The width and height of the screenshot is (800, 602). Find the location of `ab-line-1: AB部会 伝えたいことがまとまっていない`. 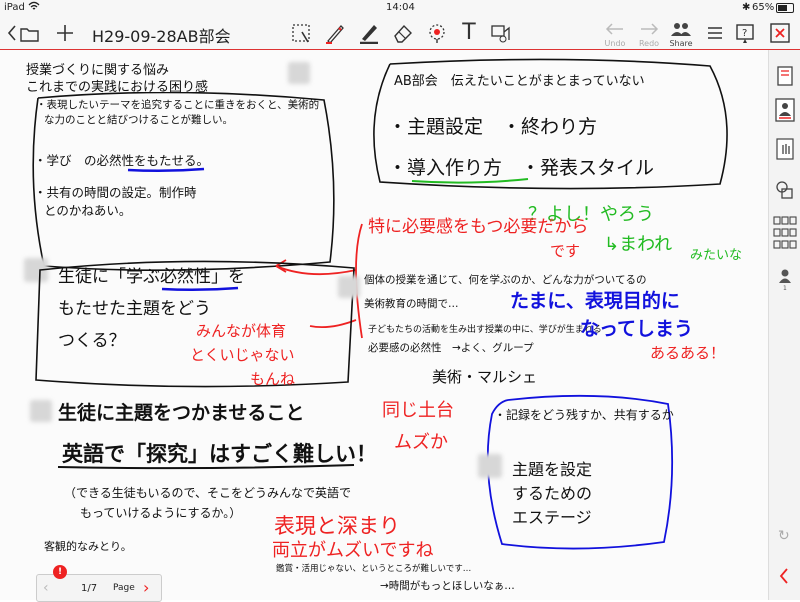

ab-line-1: AB部会 伝えたいことがまとまっていない is located at coordinates (519, 81).